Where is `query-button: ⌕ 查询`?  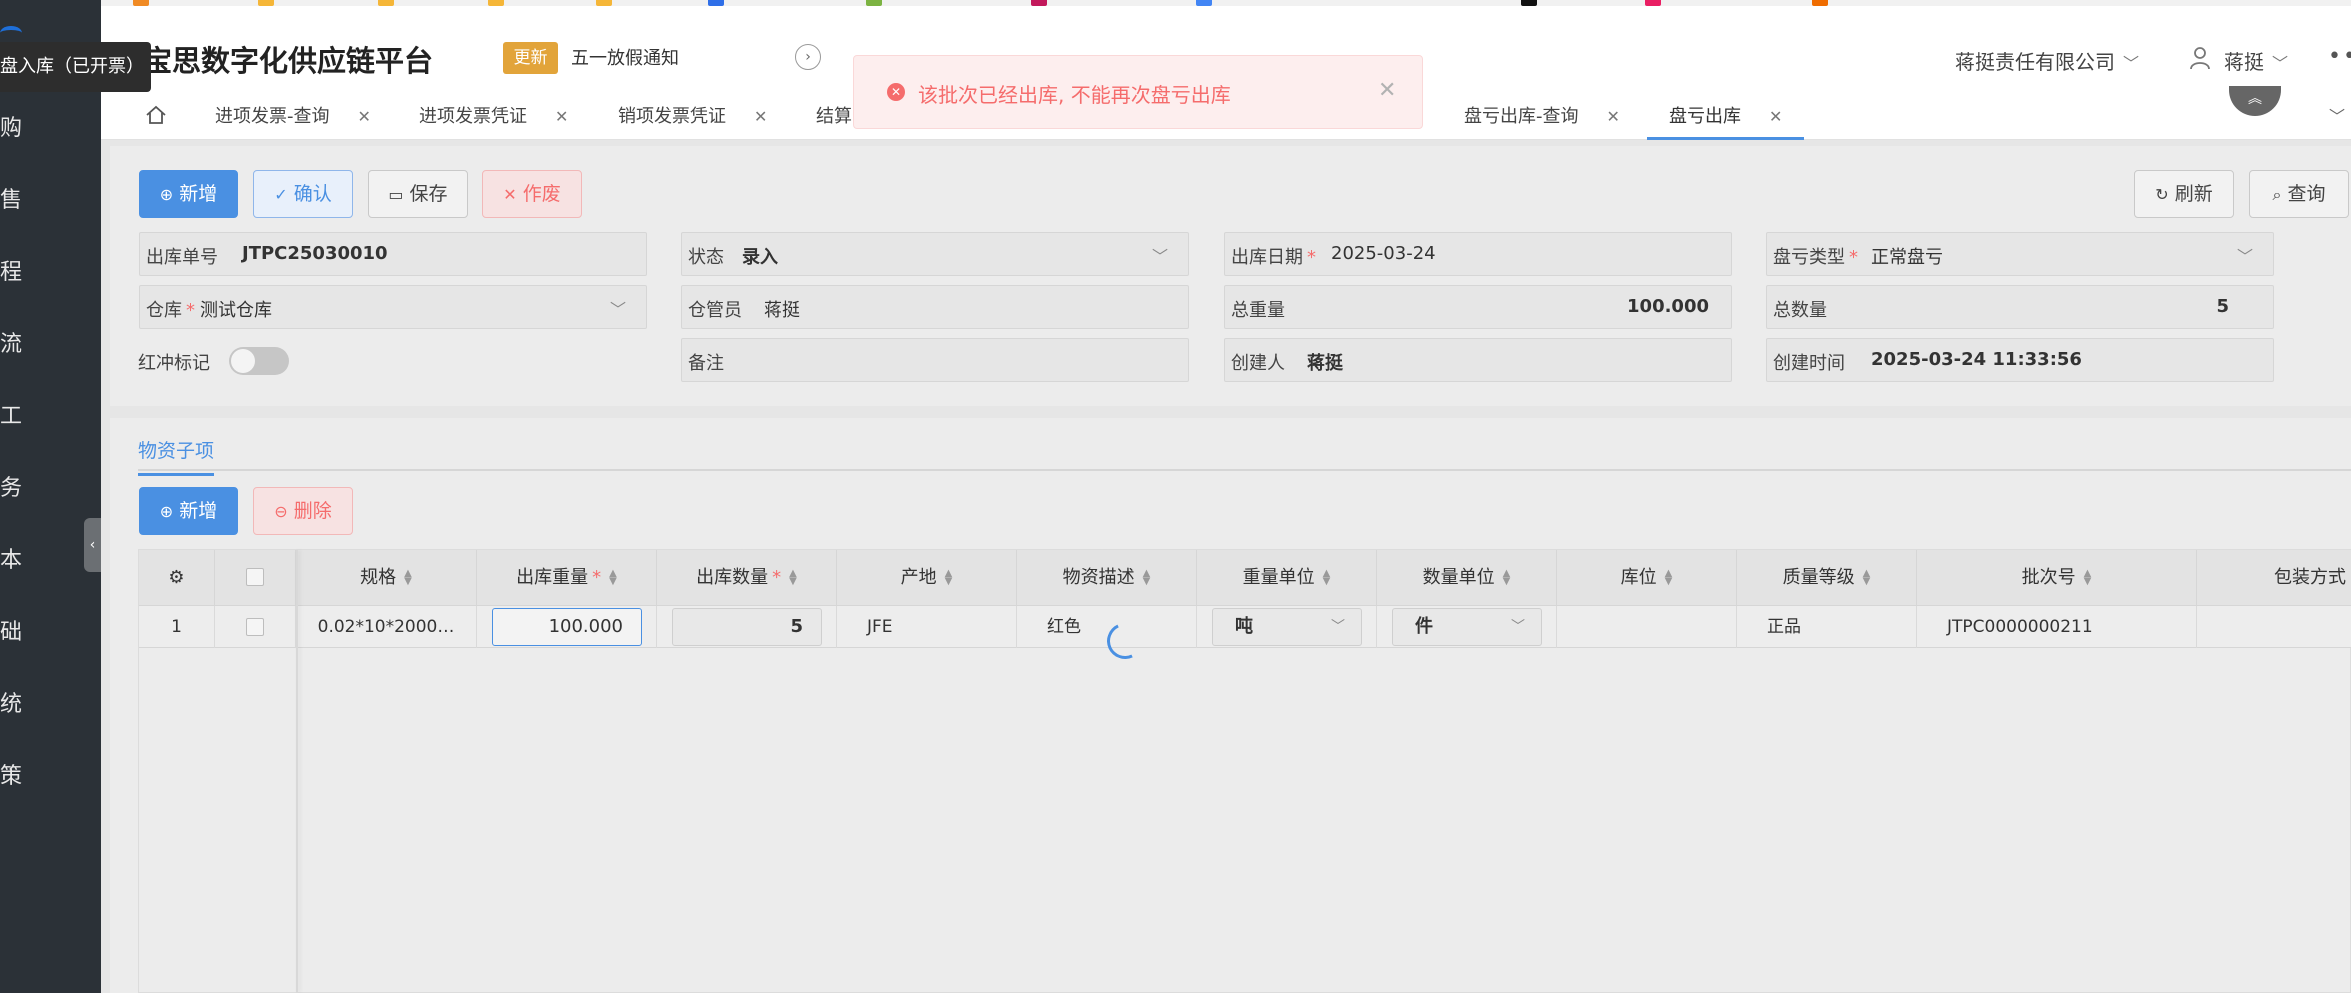
query-button: ⌕ 查询 is located at coordinates (2299, 194).